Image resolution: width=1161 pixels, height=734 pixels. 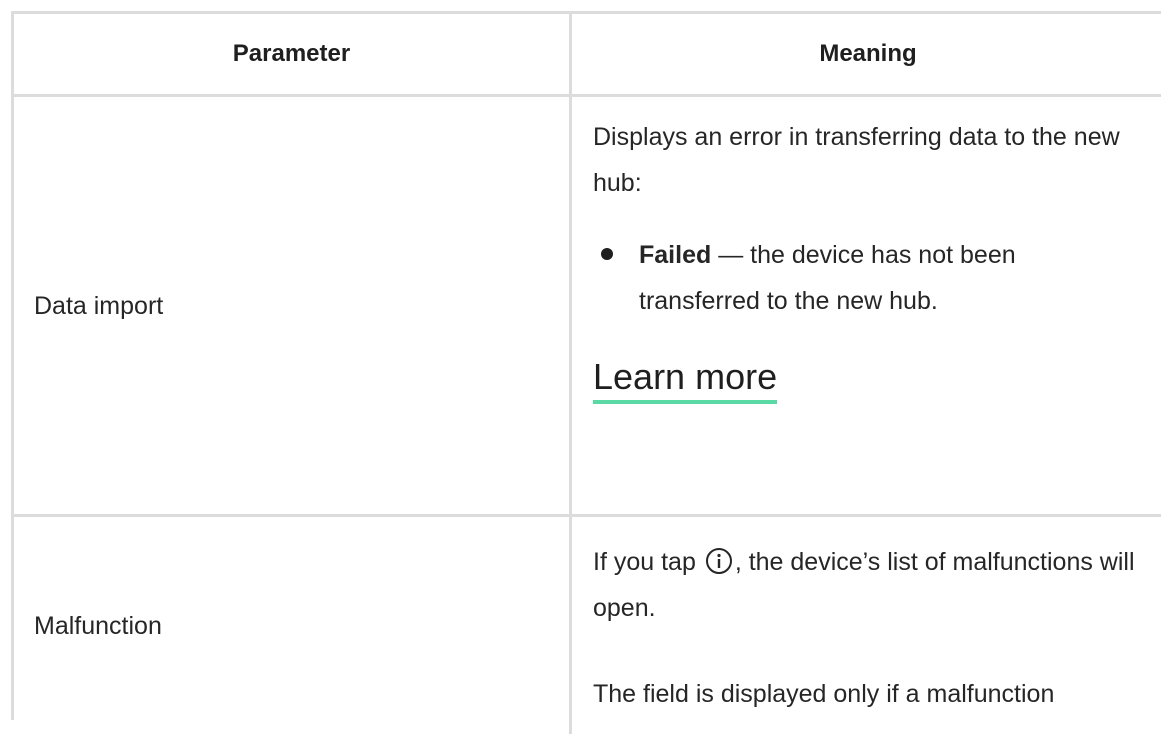 I want to click on parameter-label: Data import, so click(x=99, y=305).